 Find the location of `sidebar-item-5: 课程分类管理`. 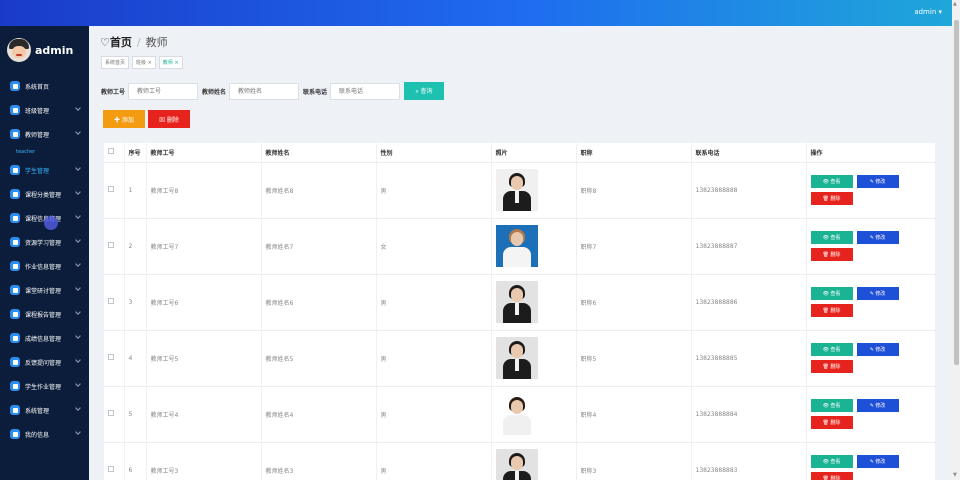

sidebar-item-5: 课程分类管理 is located at coordinates (44, 194).